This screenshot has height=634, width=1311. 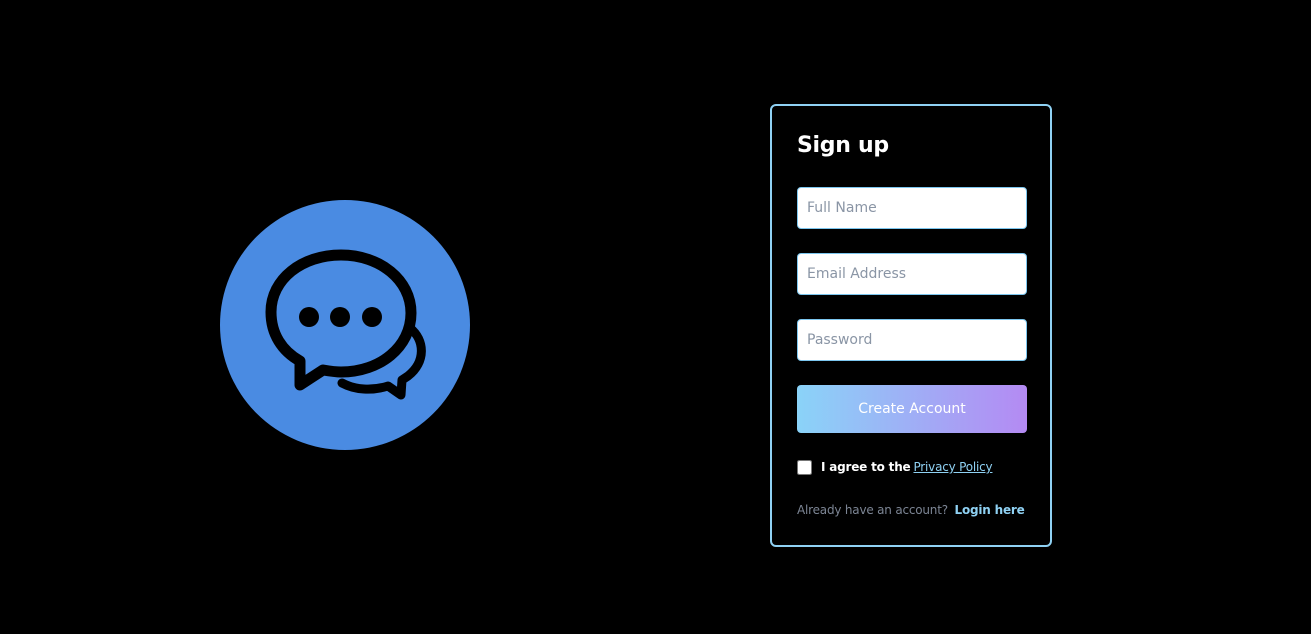 What do you see at coordinates (912, 274) in the screenshot?
I see `email-input` at bounding box center [912, 274].